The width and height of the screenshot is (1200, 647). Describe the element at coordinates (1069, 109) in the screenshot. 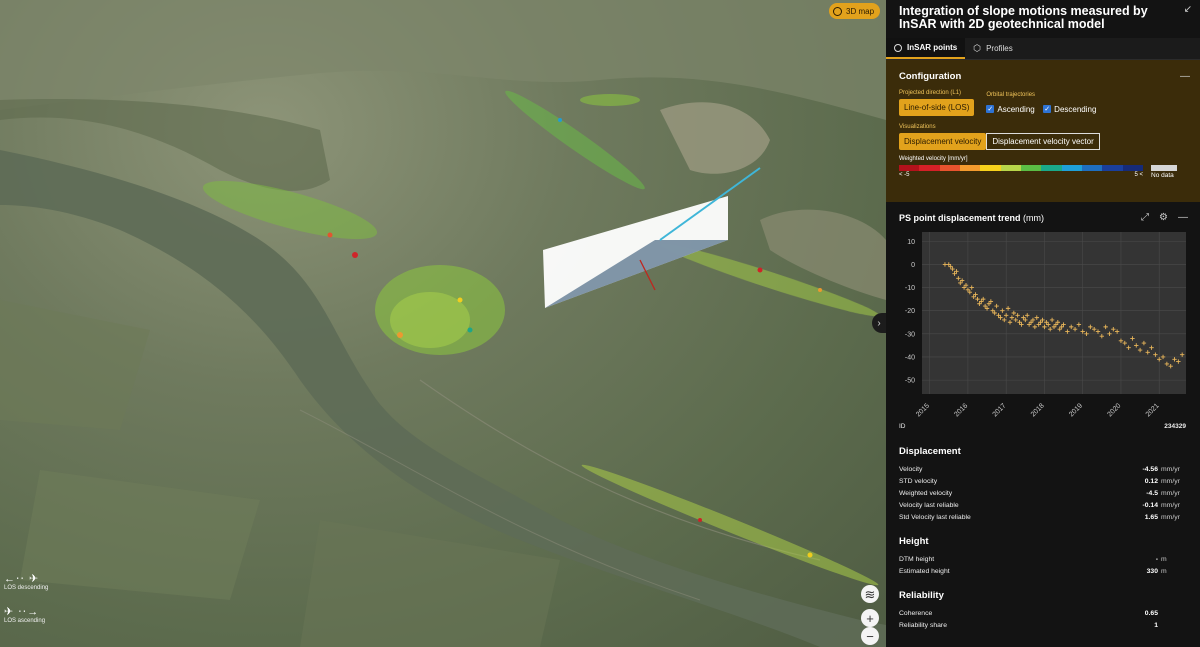

I see `descending-checkbox: ✓ Descending` at that location.